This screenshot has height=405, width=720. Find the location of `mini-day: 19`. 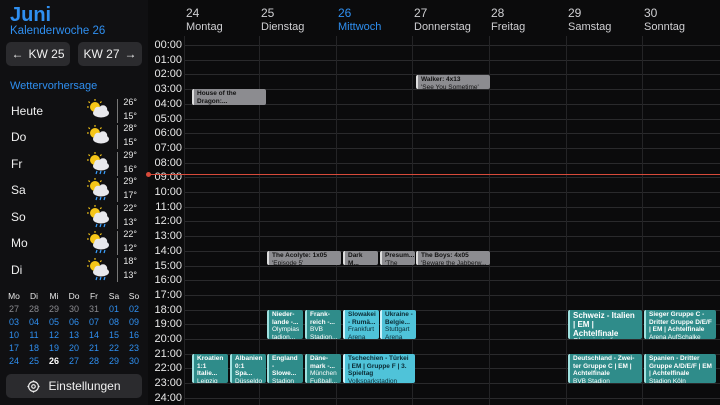

mini-day: 19 is located at coordinates (54, 349).